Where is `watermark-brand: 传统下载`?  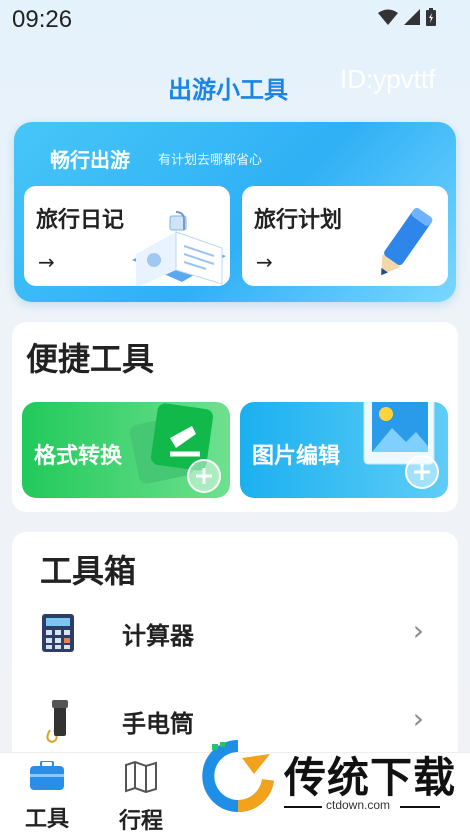
watermark-brand: 传统下载 is located at coordinates (370, 777).